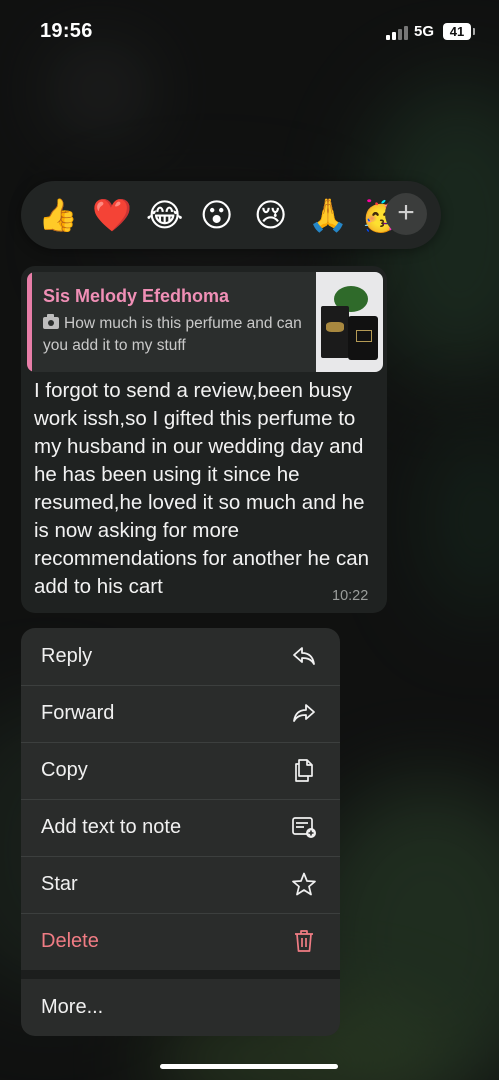 The height and width of the screenshot is (1080, 499). What do you see at coordinates (29, 322) in the screenshot?
I see `quote-accent-bar` at bounding box center [29, 322].